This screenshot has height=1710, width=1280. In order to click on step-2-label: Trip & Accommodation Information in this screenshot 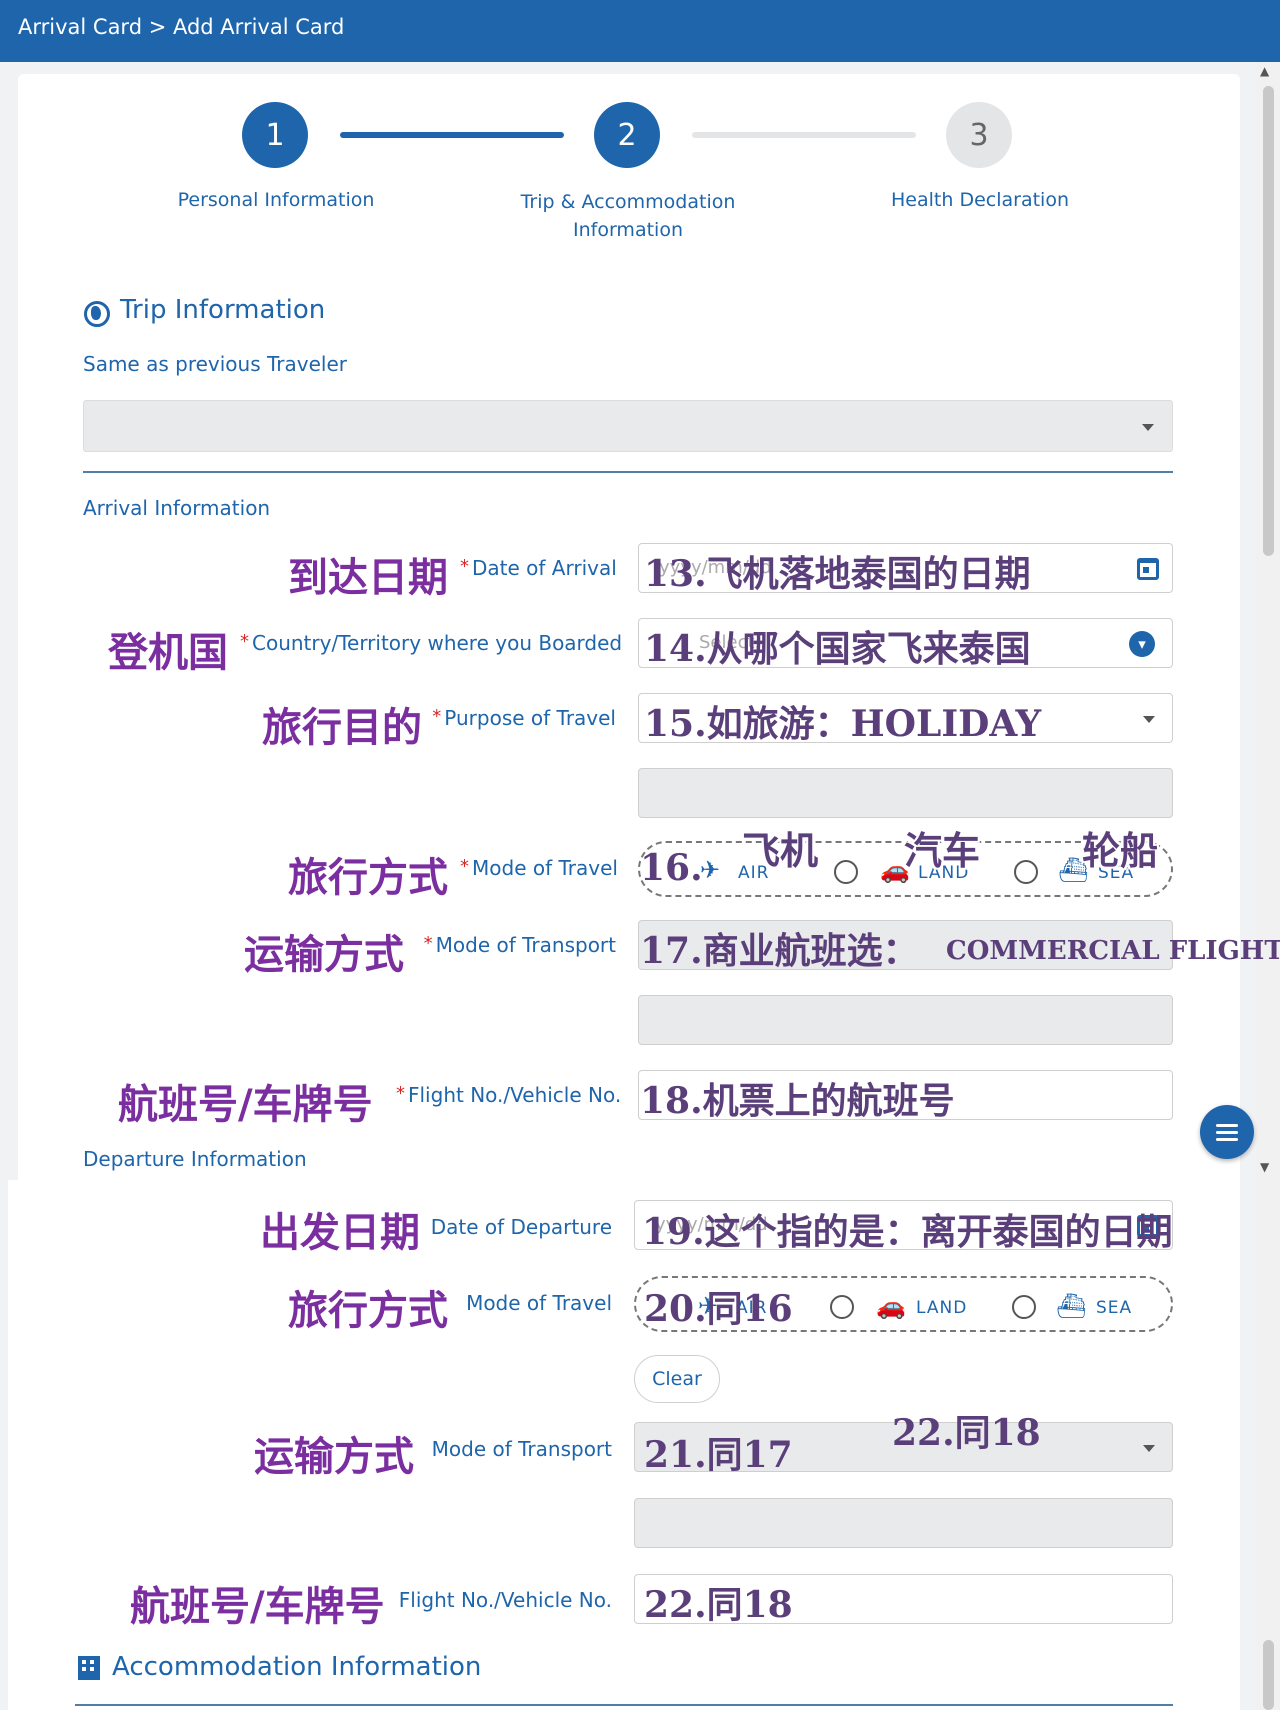, I will do `click(628, 216)`.